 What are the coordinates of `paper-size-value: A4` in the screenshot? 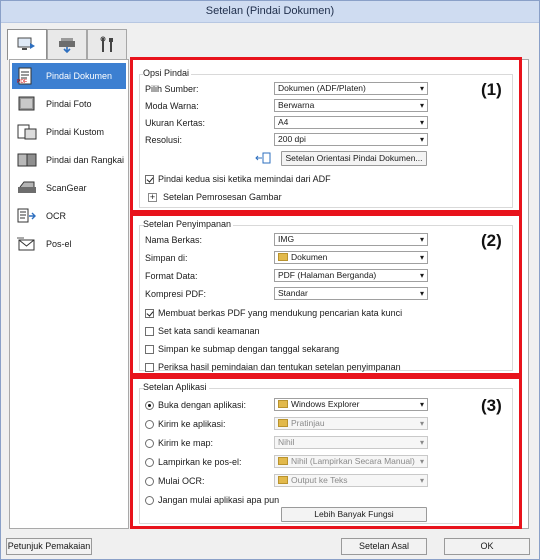 It's located at (283, 122).